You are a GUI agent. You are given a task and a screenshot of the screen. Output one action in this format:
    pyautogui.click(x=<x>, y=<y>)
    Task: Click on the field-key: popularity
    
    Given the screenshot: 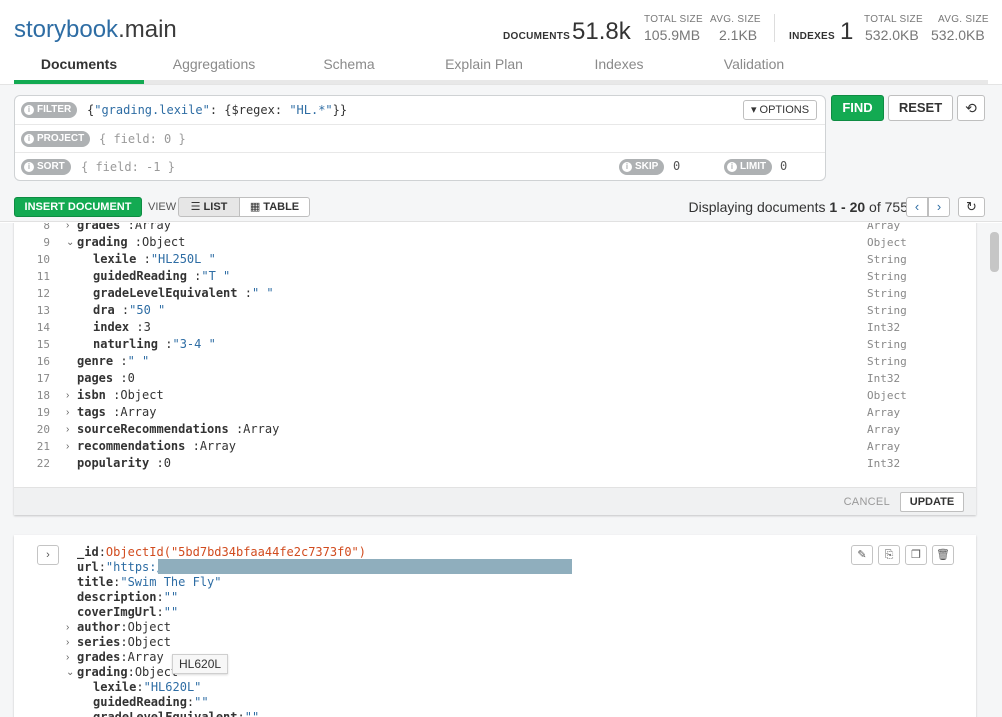 What is the action you would take?
    pyautogui.click(x=113, y=463)
    